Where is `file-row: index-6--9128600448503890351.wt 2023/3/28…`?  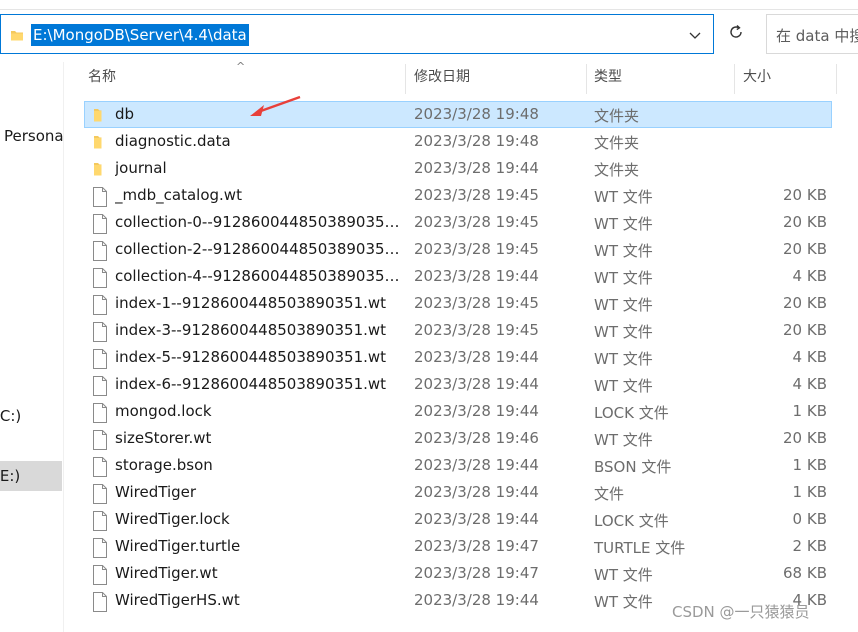
file-row: index-6--9128600448503890351.wt 2023/3/28… is located at coordinates (458, 384).